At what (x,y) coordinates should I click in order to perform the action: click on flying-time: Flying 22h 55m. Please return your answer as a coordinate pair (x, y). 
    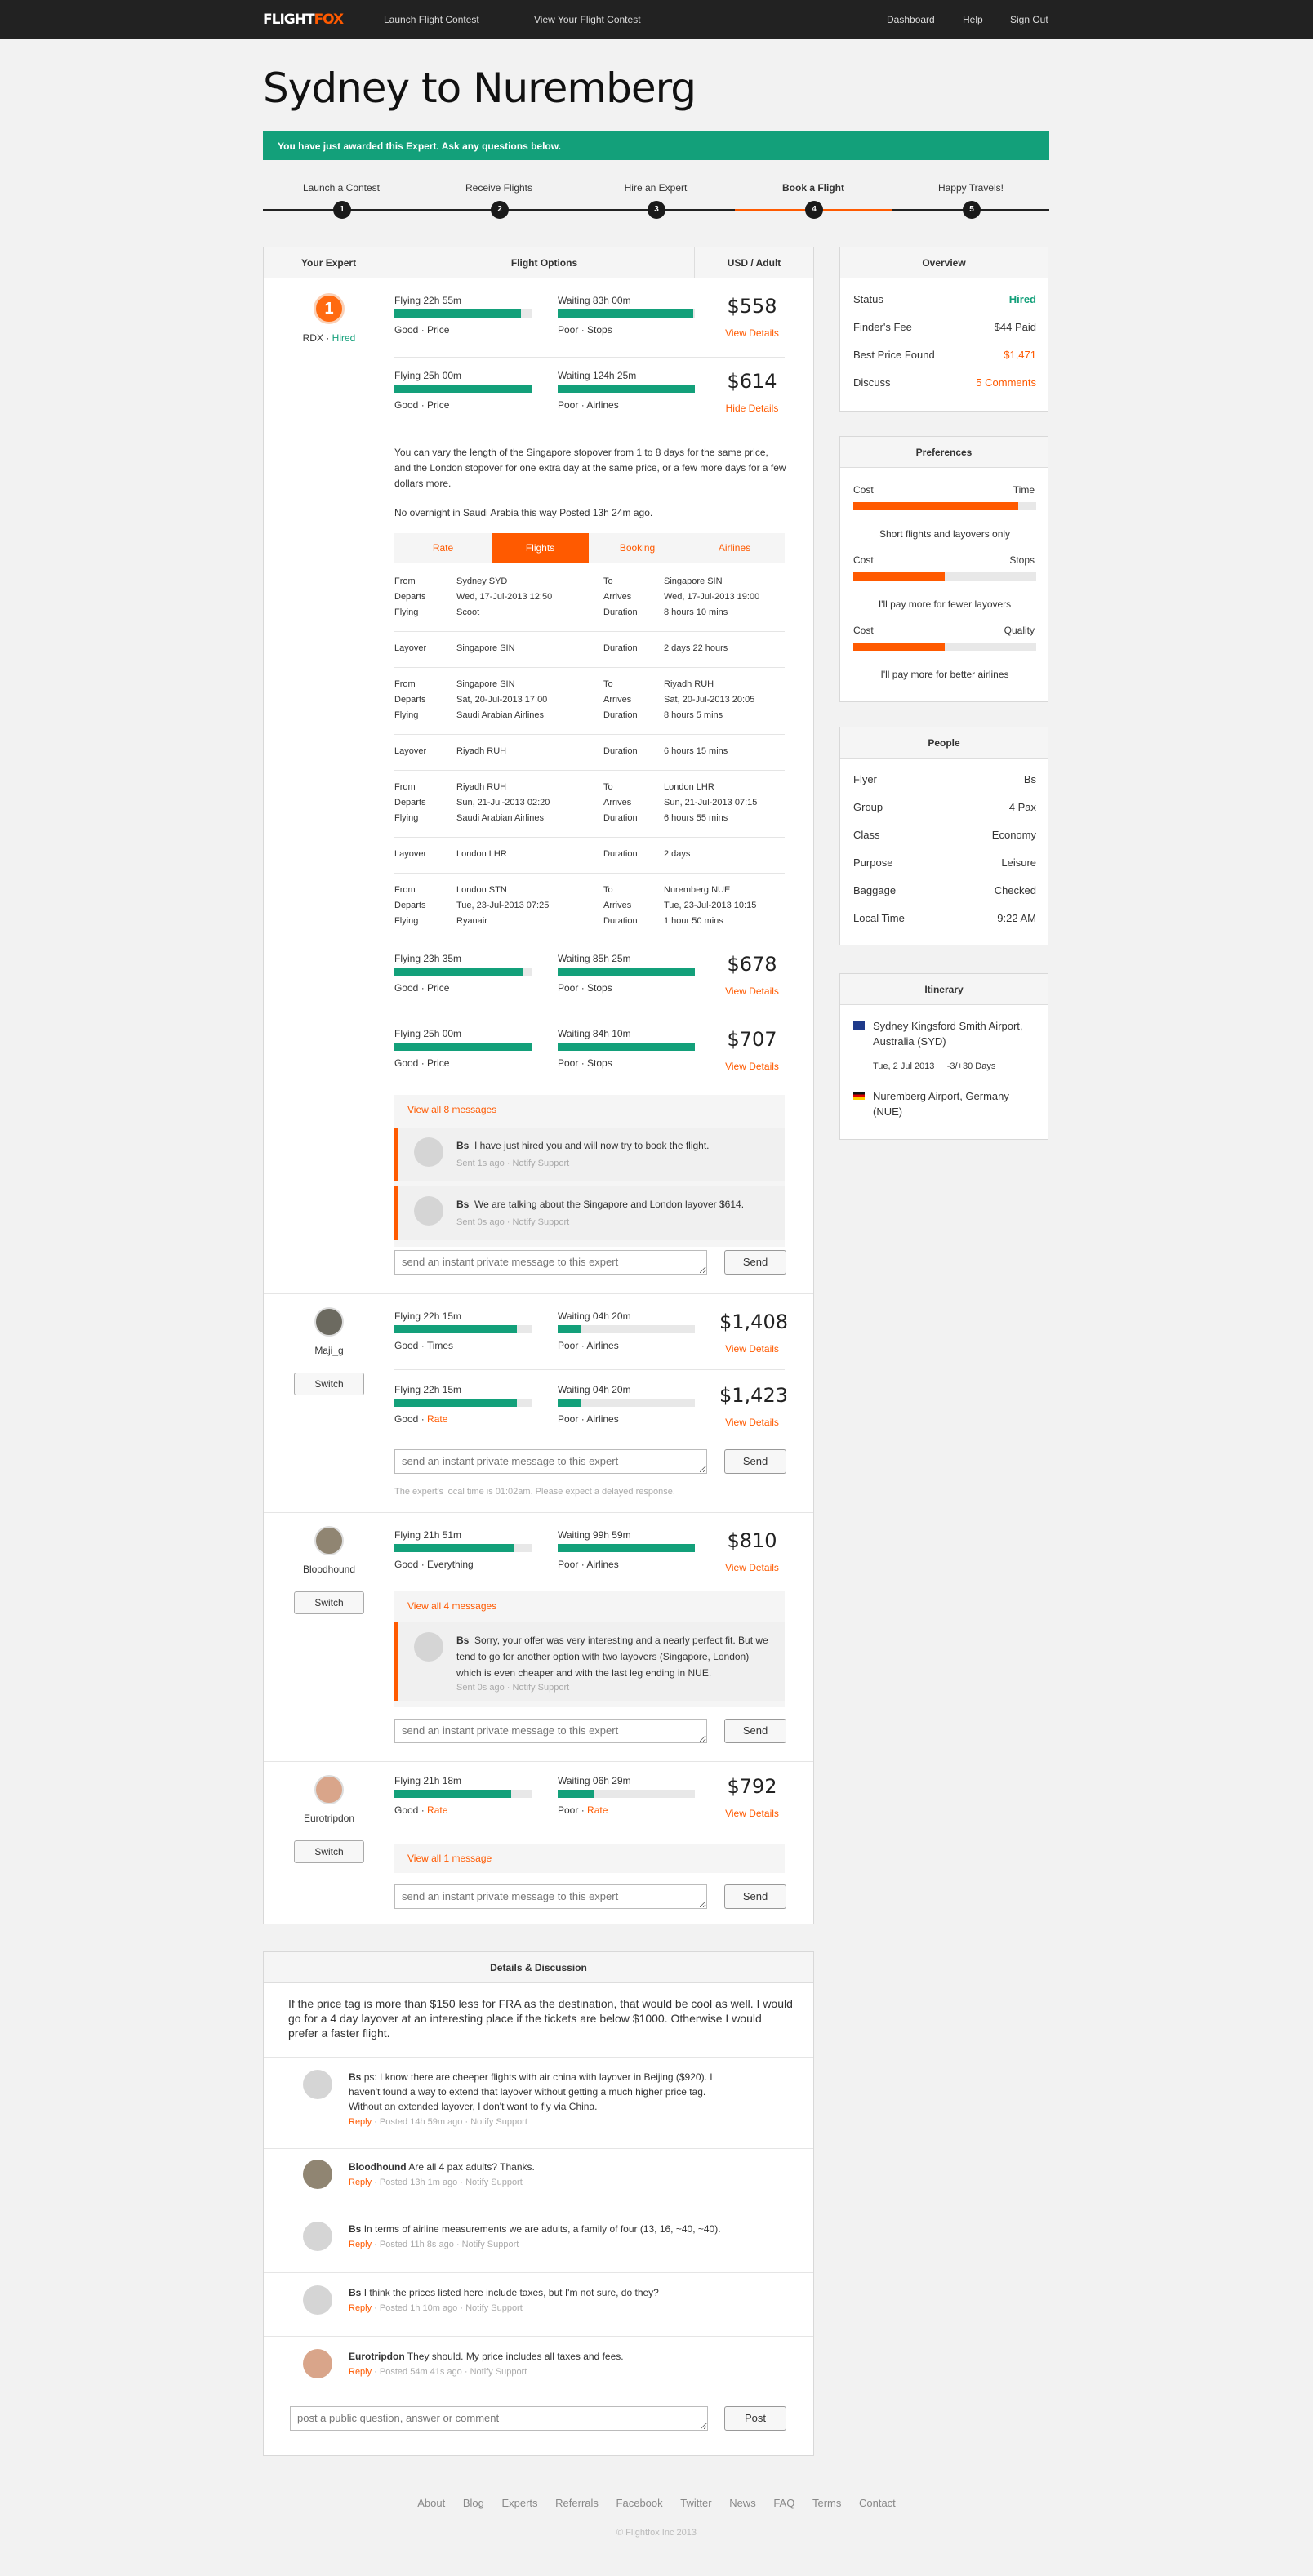
    Looking at the image, I should click on (428, 300).